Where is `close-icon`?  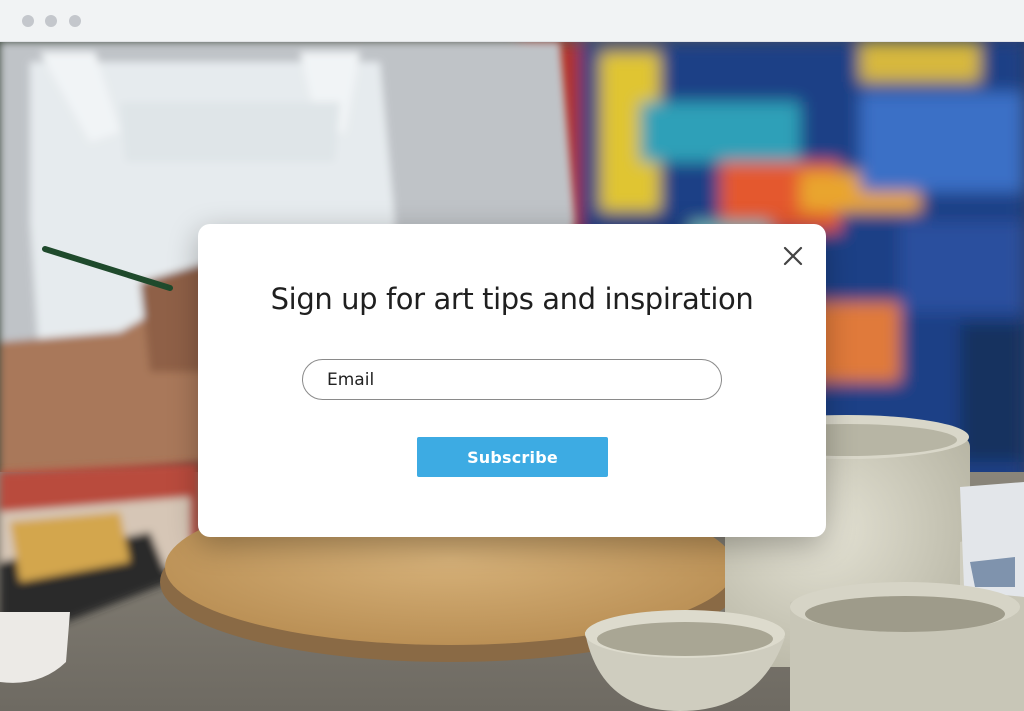 close-icon is located at coordinates (793, 256).